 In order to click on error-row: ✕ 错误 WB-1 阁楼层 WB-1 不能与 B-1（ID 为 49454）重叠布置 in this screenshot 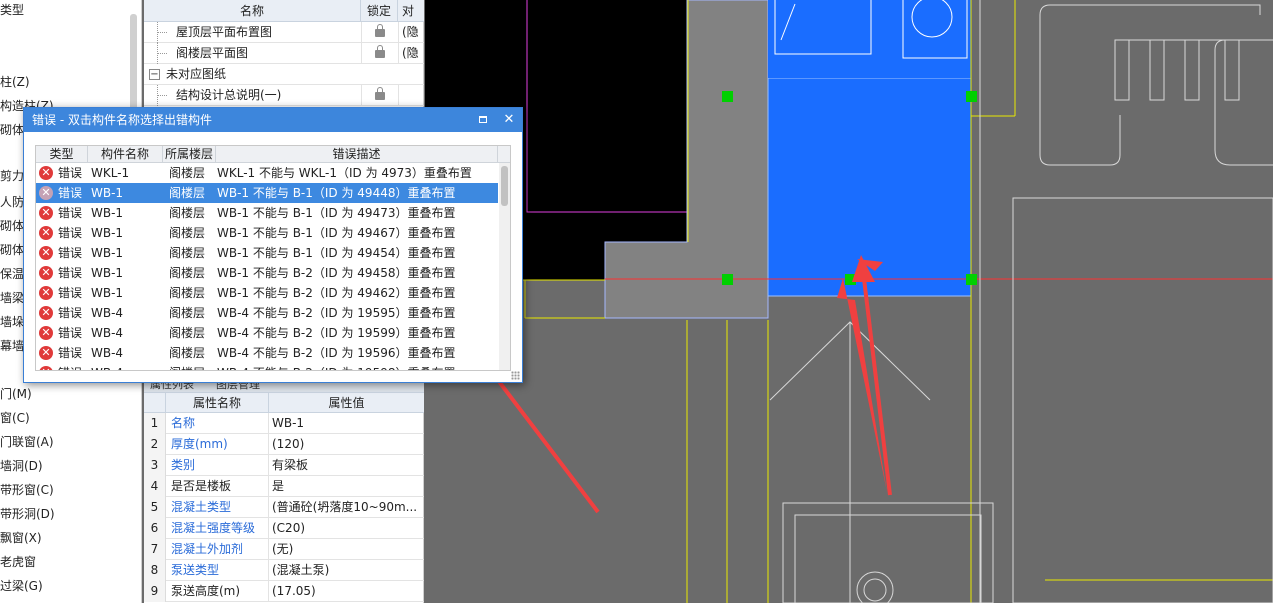, I will do `click(267, 253)`.